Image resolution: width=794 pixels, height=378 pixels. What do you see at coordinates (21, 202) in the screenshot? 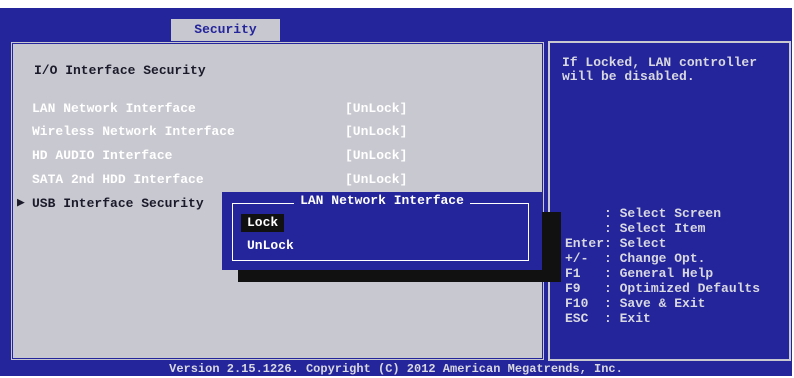
I see `submenu-arrow-icon: ▶` at bounding box center [21, 202].